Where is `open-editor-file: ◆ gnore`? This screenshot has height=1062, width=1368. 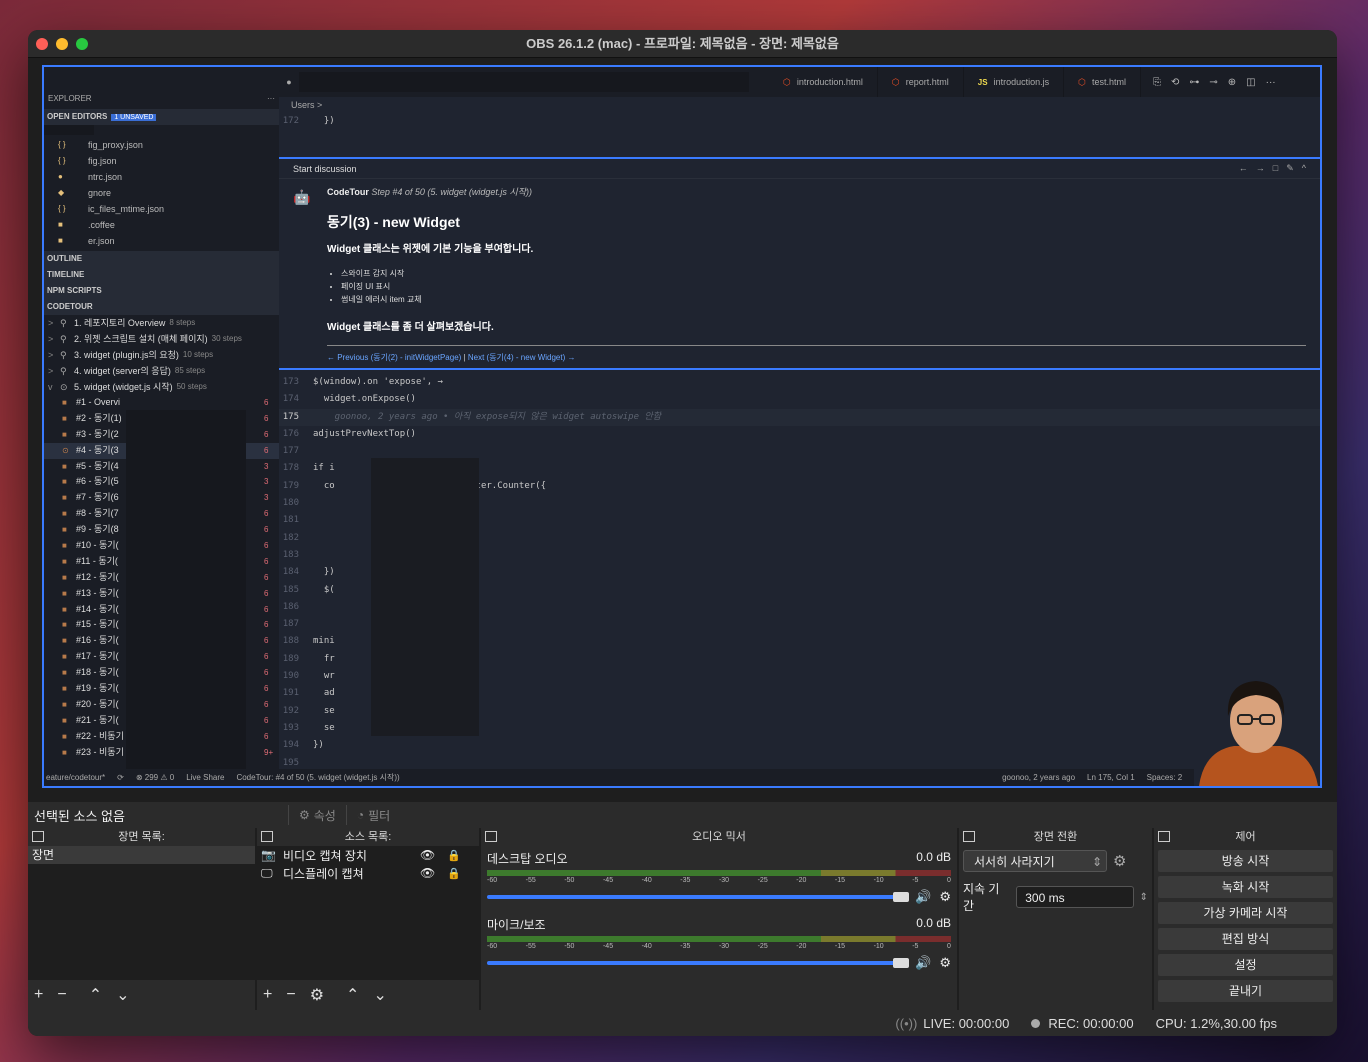
open-editor-file: ◆ gnore is located at coordinates (161, 193).